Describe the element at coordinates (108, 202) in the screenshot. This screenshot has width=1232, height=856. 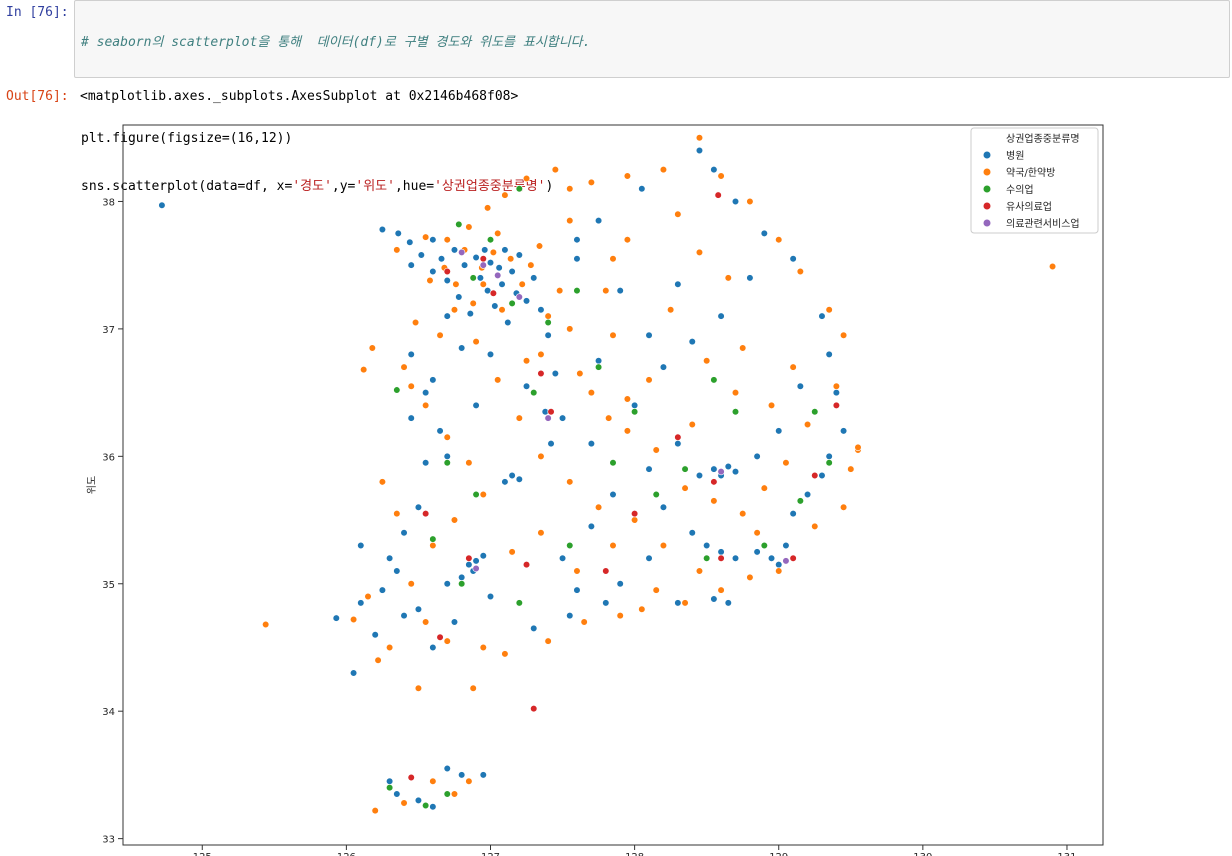
I see `y-tick-label: 38` at that location.